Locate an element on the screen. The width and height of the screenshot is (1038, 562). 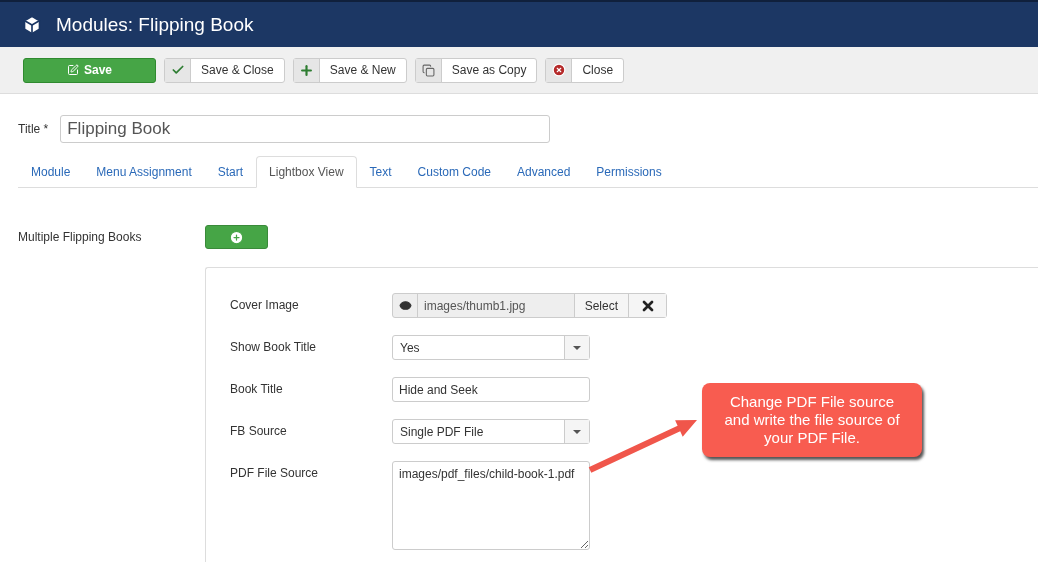
tab: Custom Code is located at coordinates (454, 172).